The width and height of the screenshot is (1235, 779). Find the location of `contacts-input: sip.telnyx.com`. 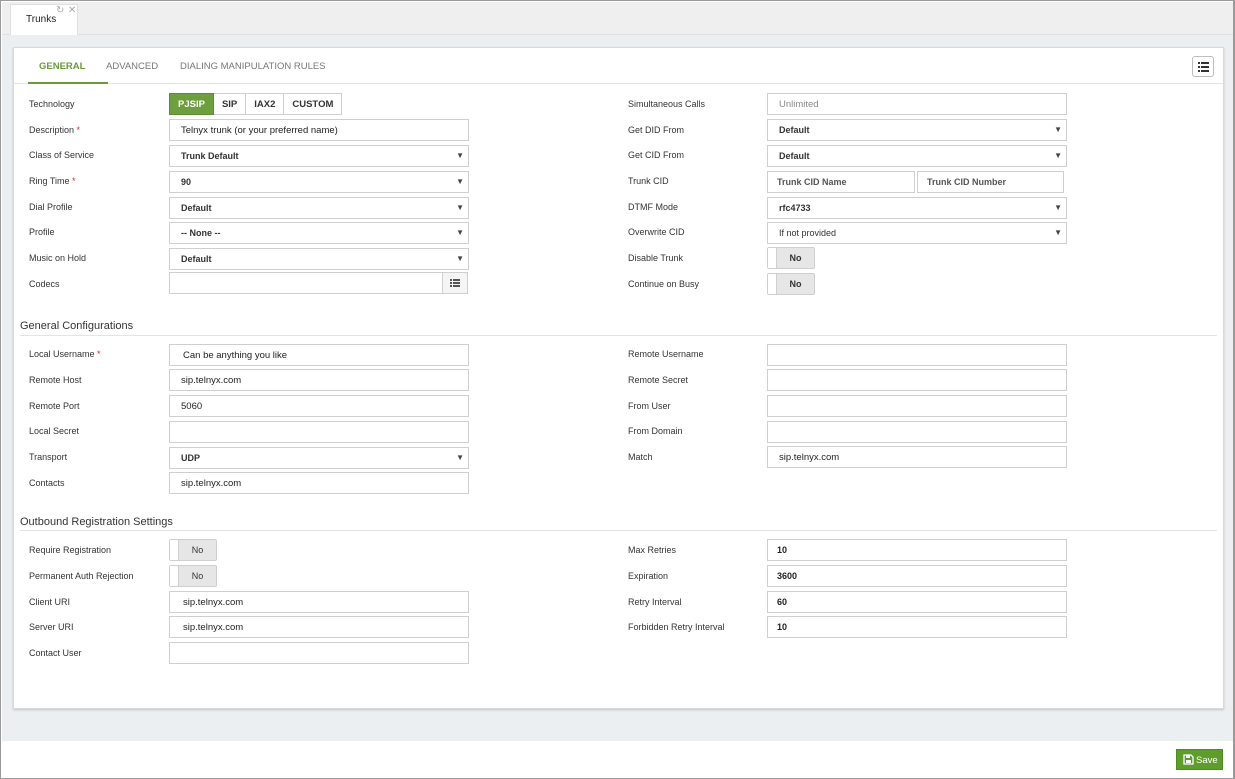

contacts-input: sip.telnyx.com is located at coordinates (319, 483).